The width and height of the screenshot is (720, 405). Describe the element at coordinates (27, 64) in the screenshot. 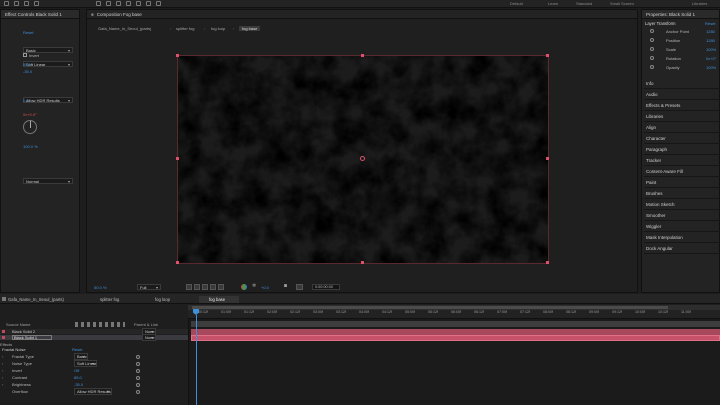

I see `contrast-value: 85.0` at that location.